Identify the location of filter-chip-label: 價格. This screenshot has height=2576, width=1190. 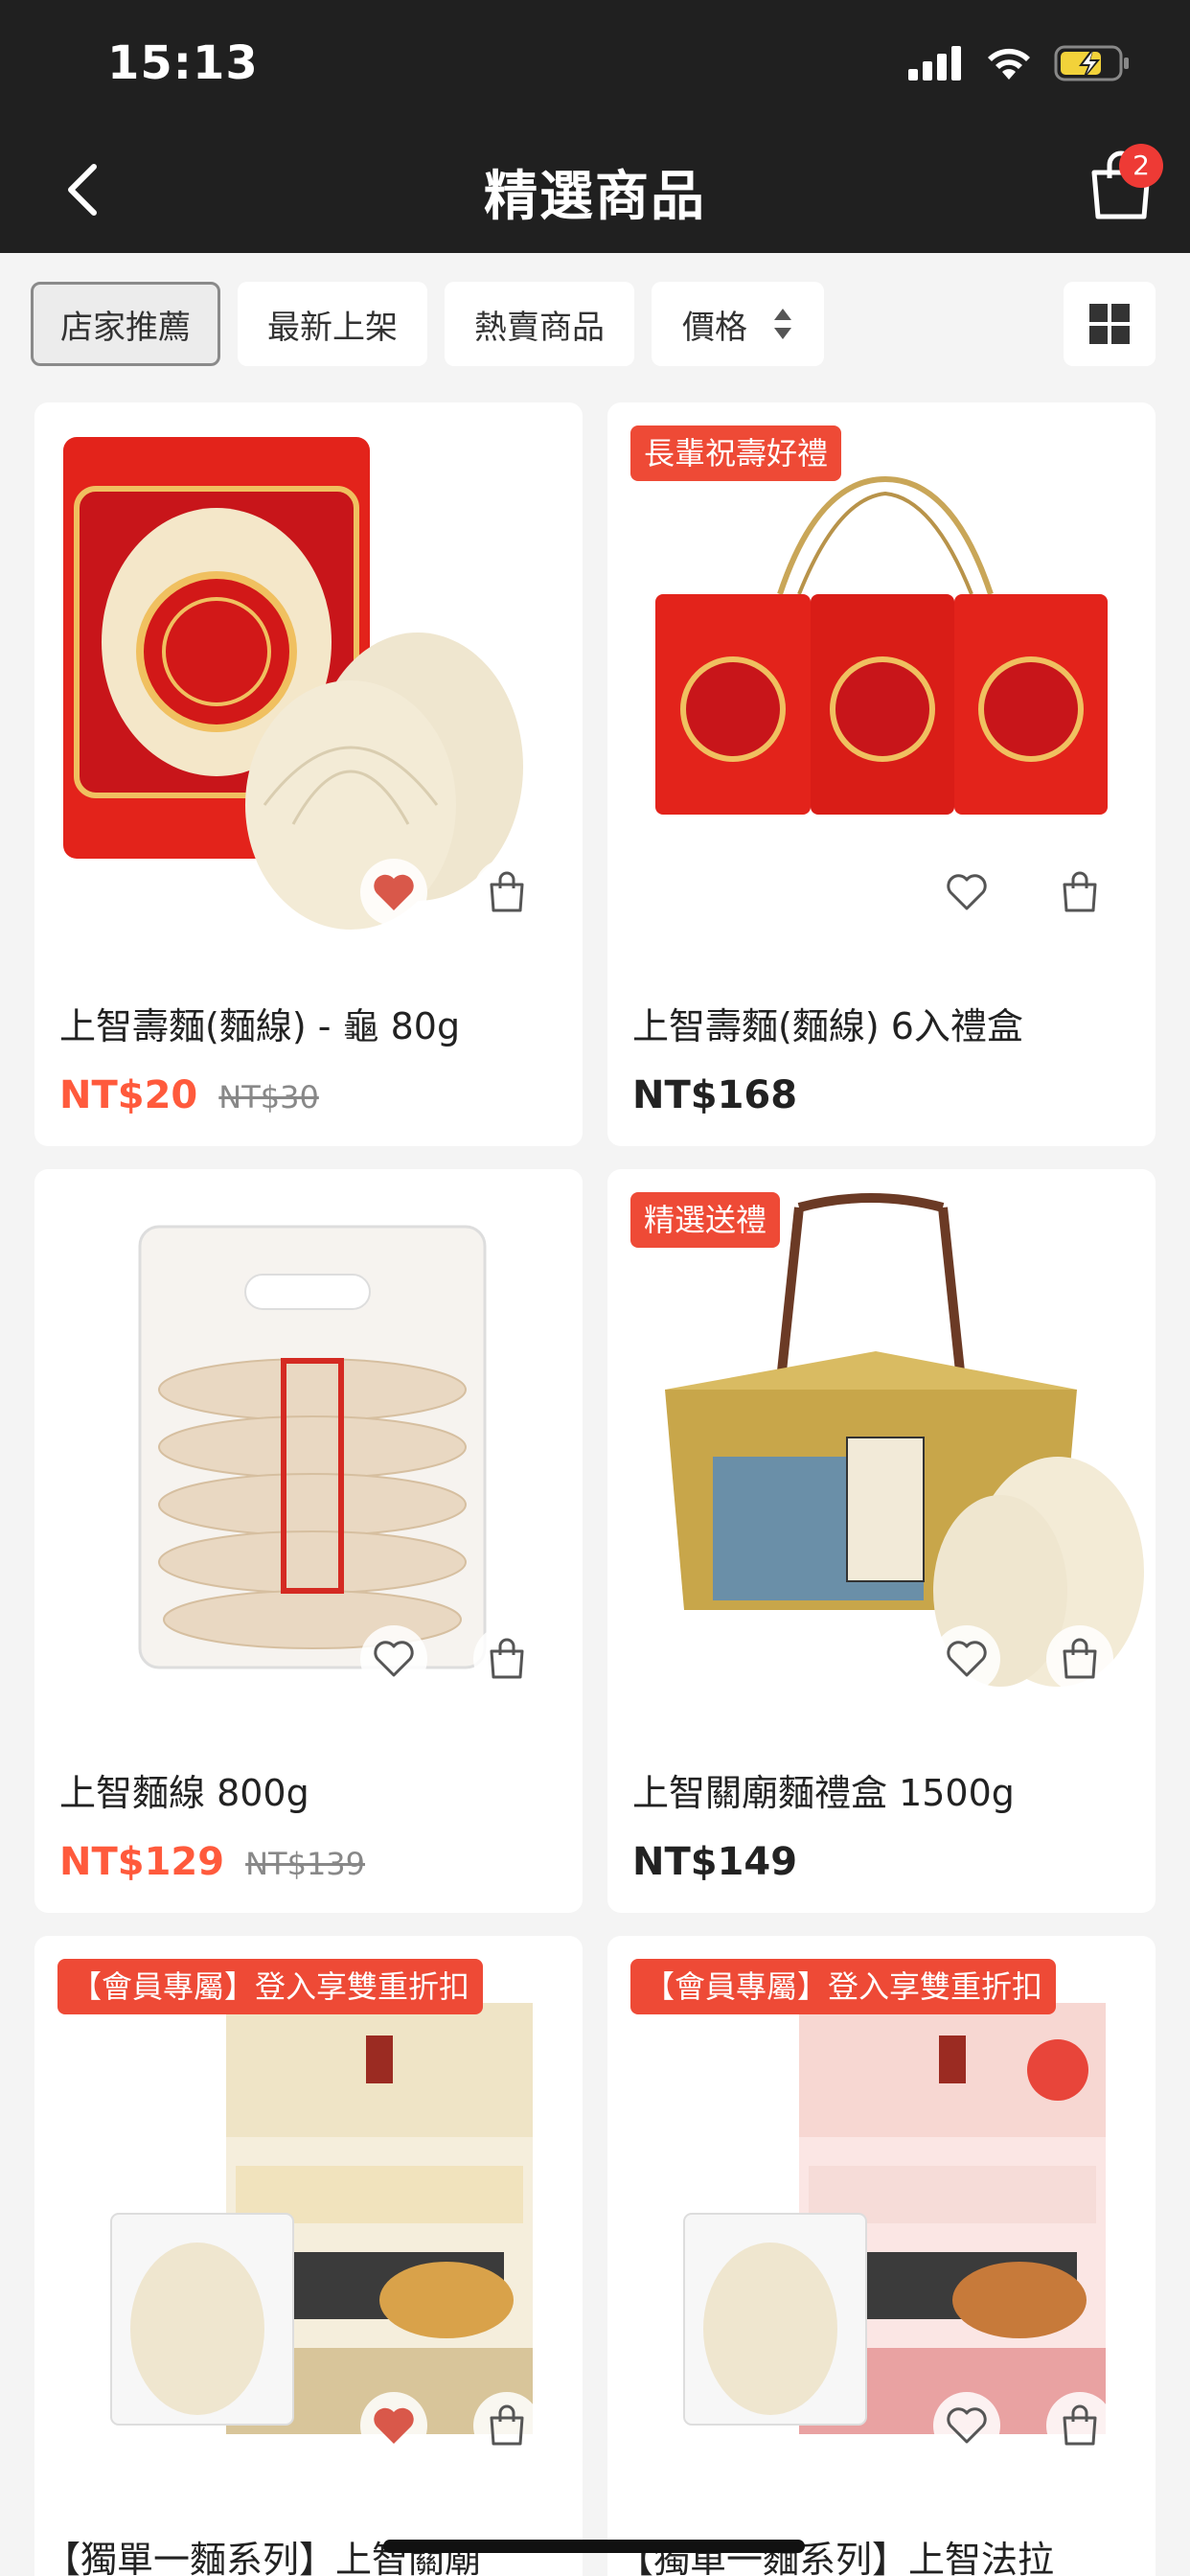
(715, 327).